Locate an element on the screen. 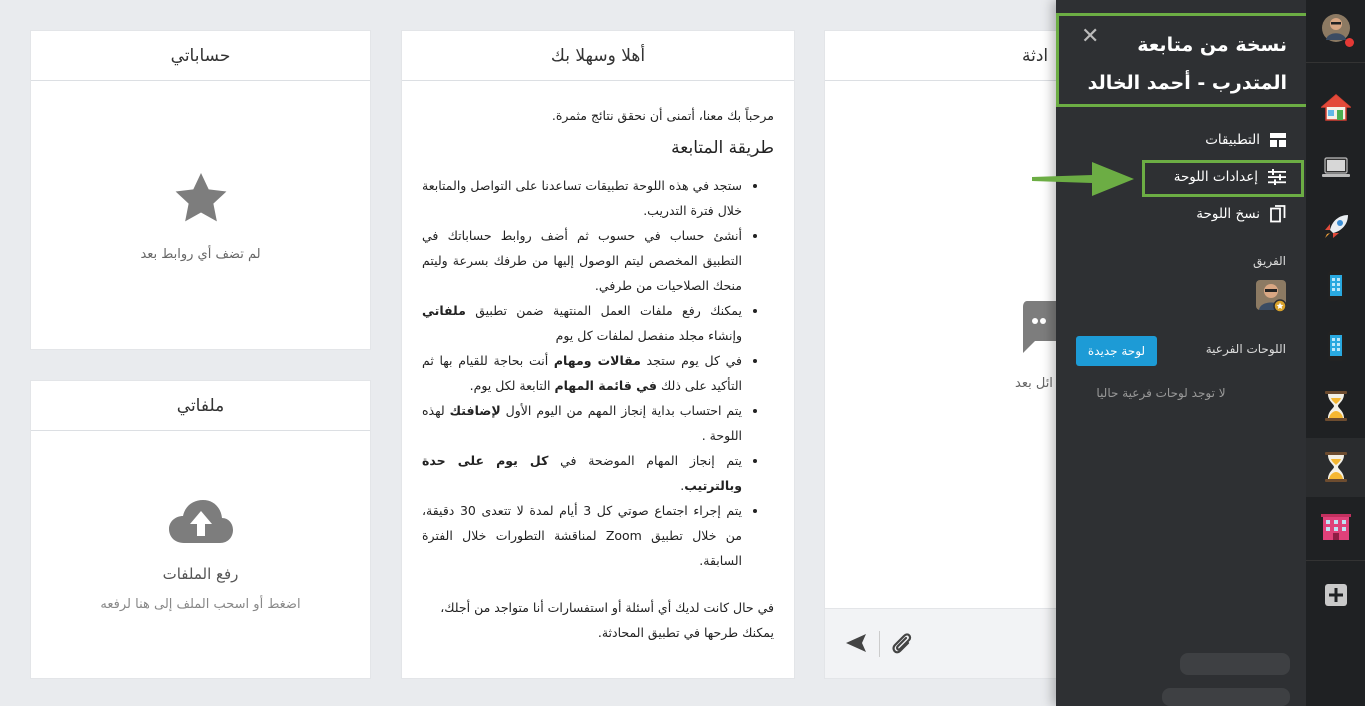  annotation-arrow-icon is located at coordinates (1083, 179).